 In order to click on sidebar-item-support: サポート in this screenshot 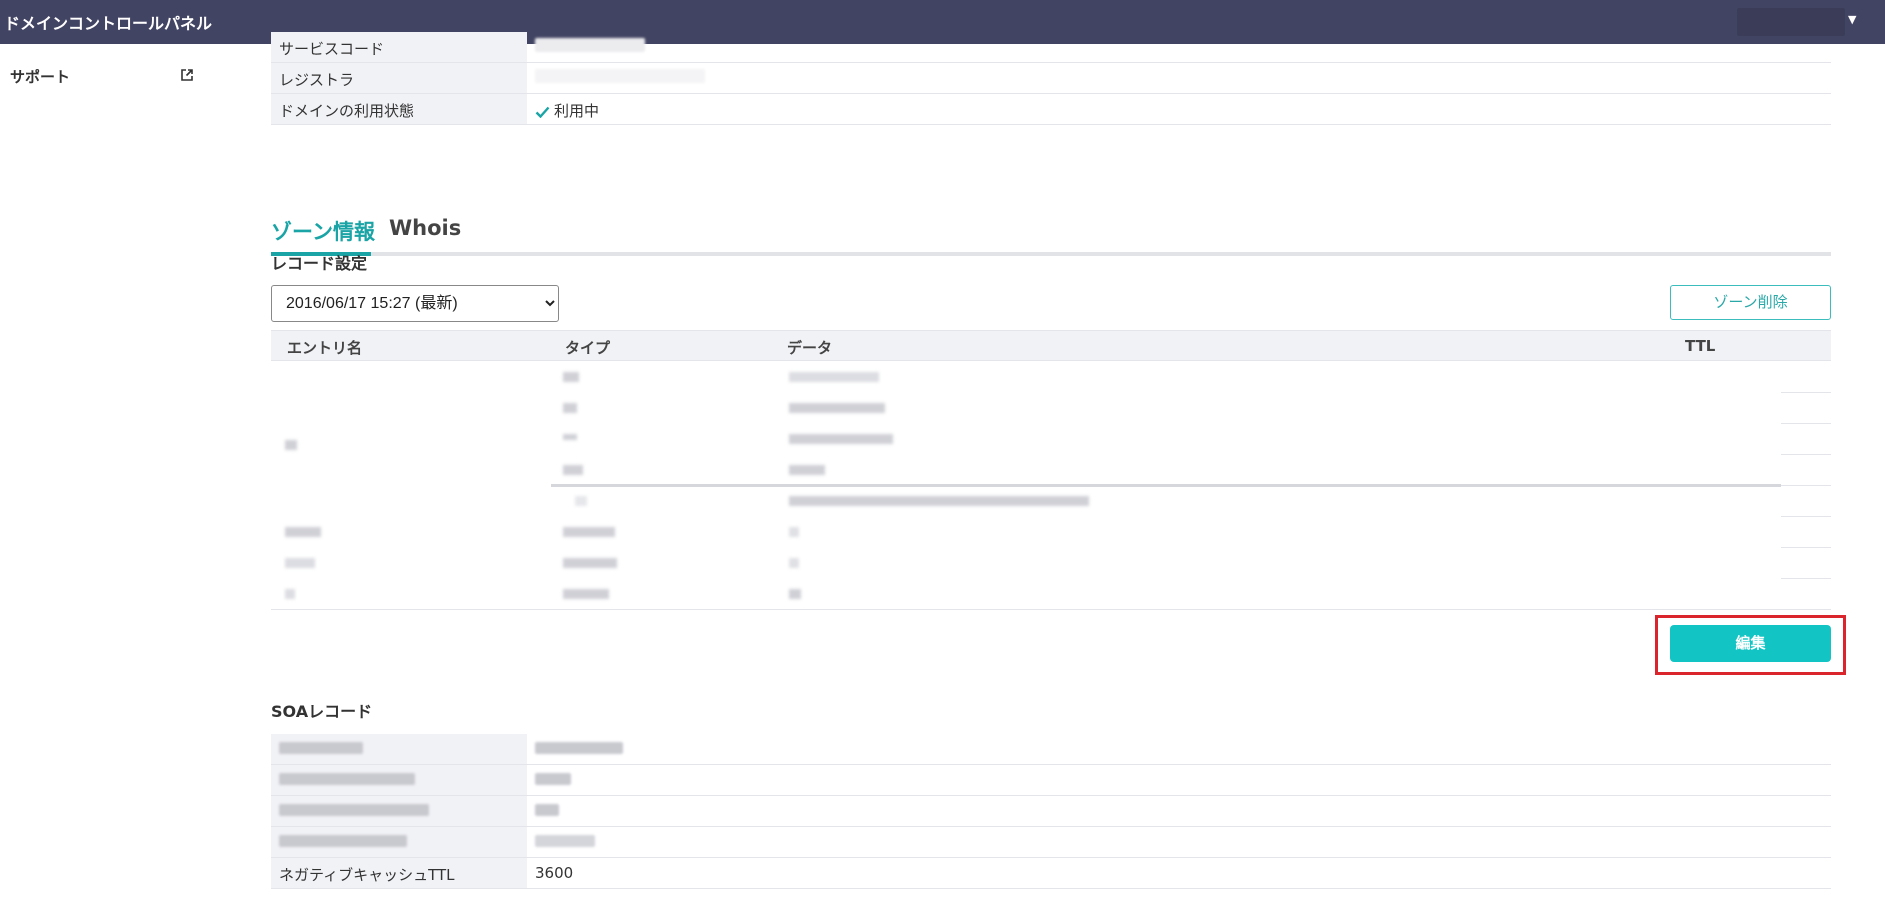, I will do `click(105, 77)`.